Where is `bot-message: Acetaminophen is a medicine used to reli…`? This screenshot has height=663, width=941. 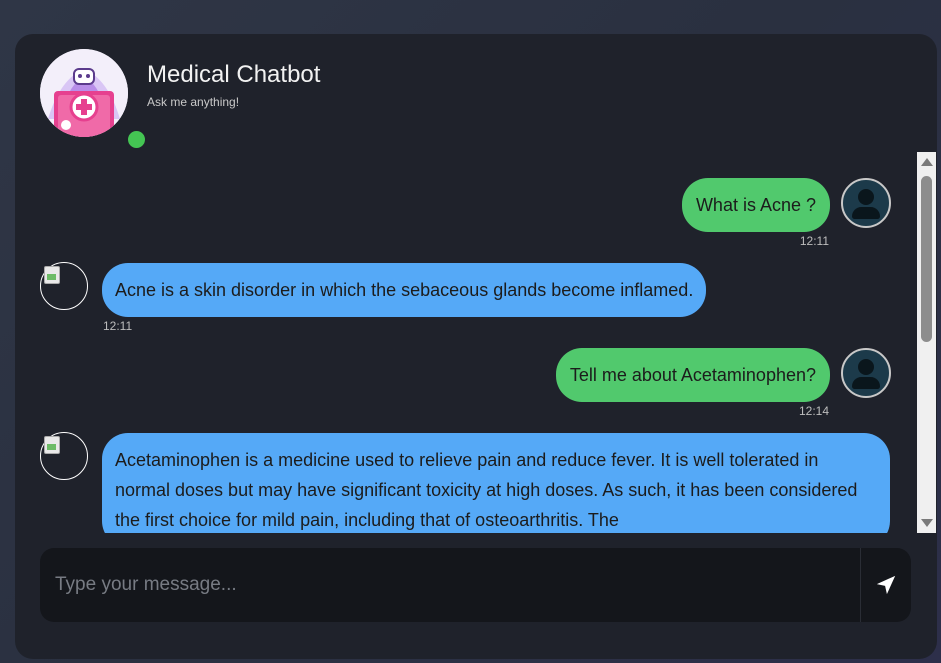 bot-message: Acetaminophen is a medicine used to reli… is located at coordinates (496, 483).